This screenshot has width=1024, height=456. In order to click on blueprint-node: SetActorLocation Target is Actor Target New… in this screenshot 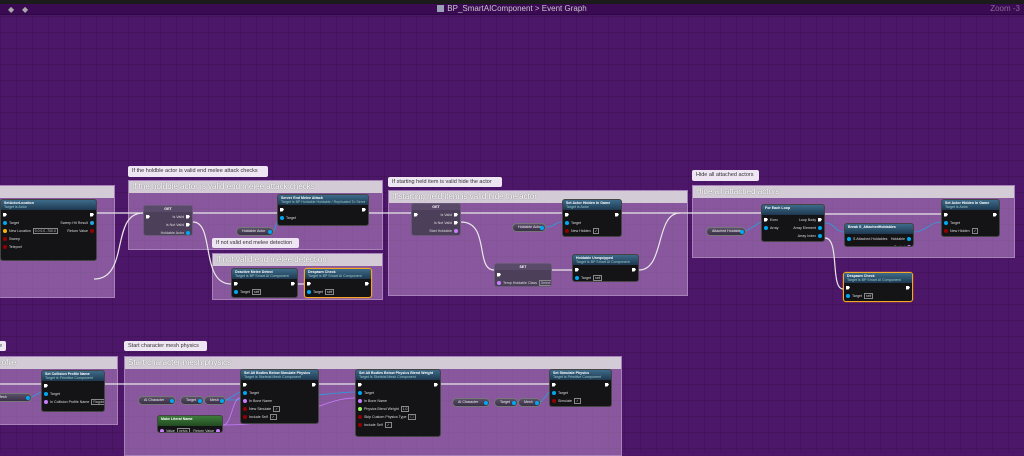, I will do `click(48, 230)`.